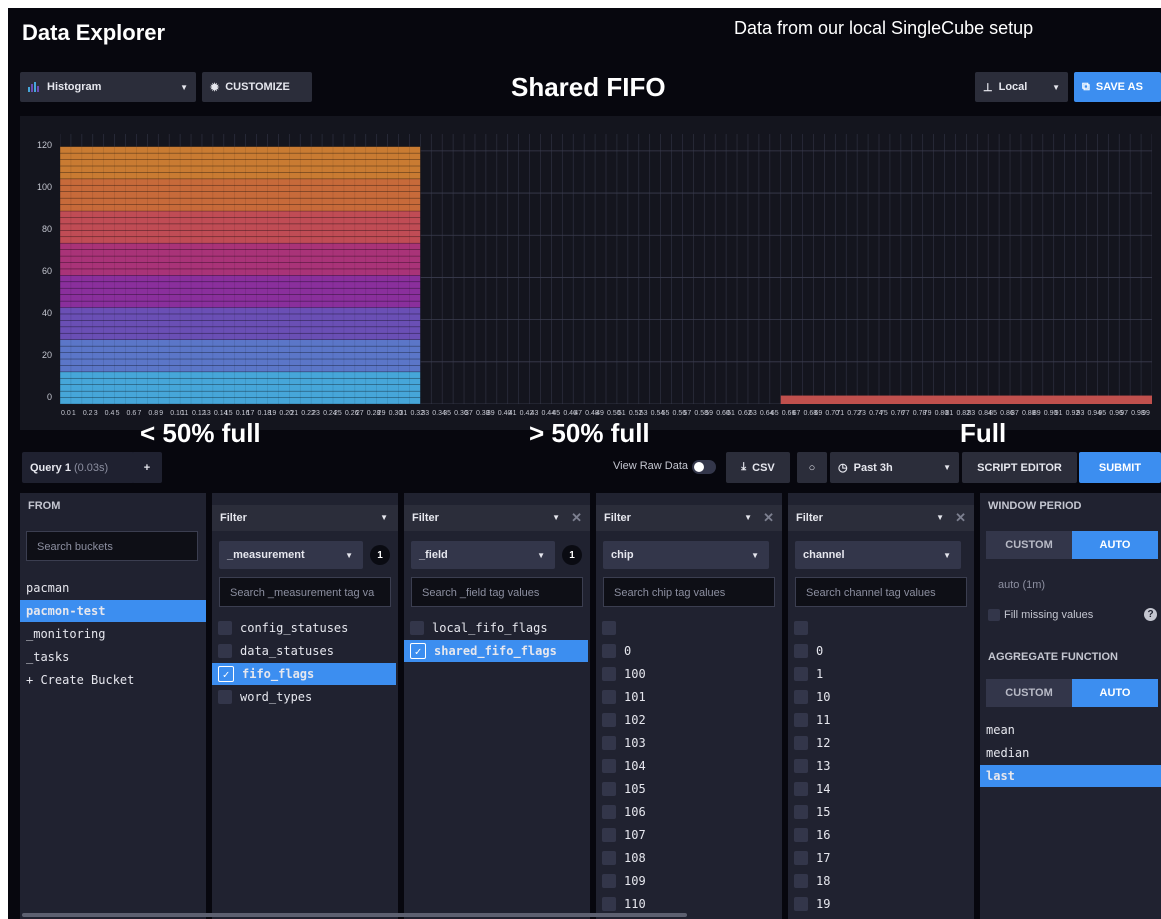 This screenshot has height=919, width=1161. Describe the element at coordinates (881, 881) in the screenshot. I see `channel-value-item: 18` at that location.